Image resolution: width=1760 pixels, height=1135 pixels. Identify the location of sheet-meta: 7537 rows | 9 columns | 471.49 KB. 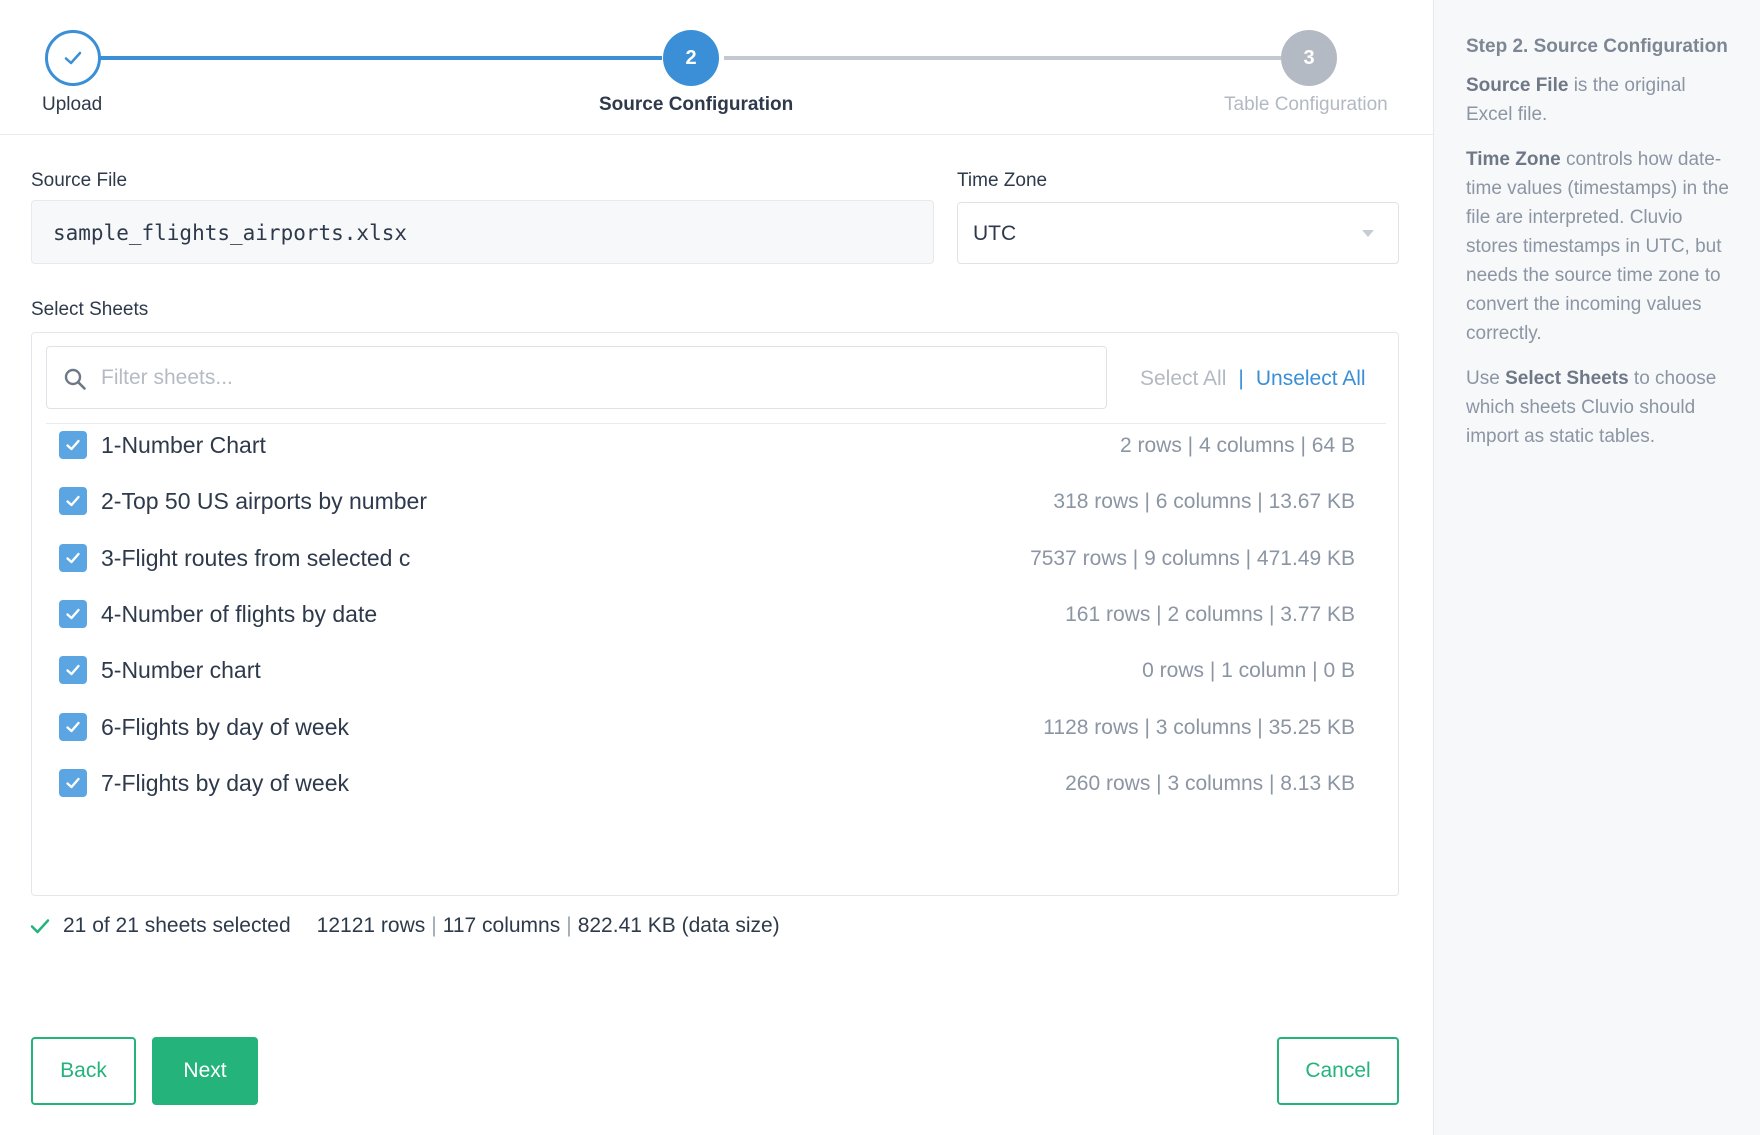
(1192, 558).